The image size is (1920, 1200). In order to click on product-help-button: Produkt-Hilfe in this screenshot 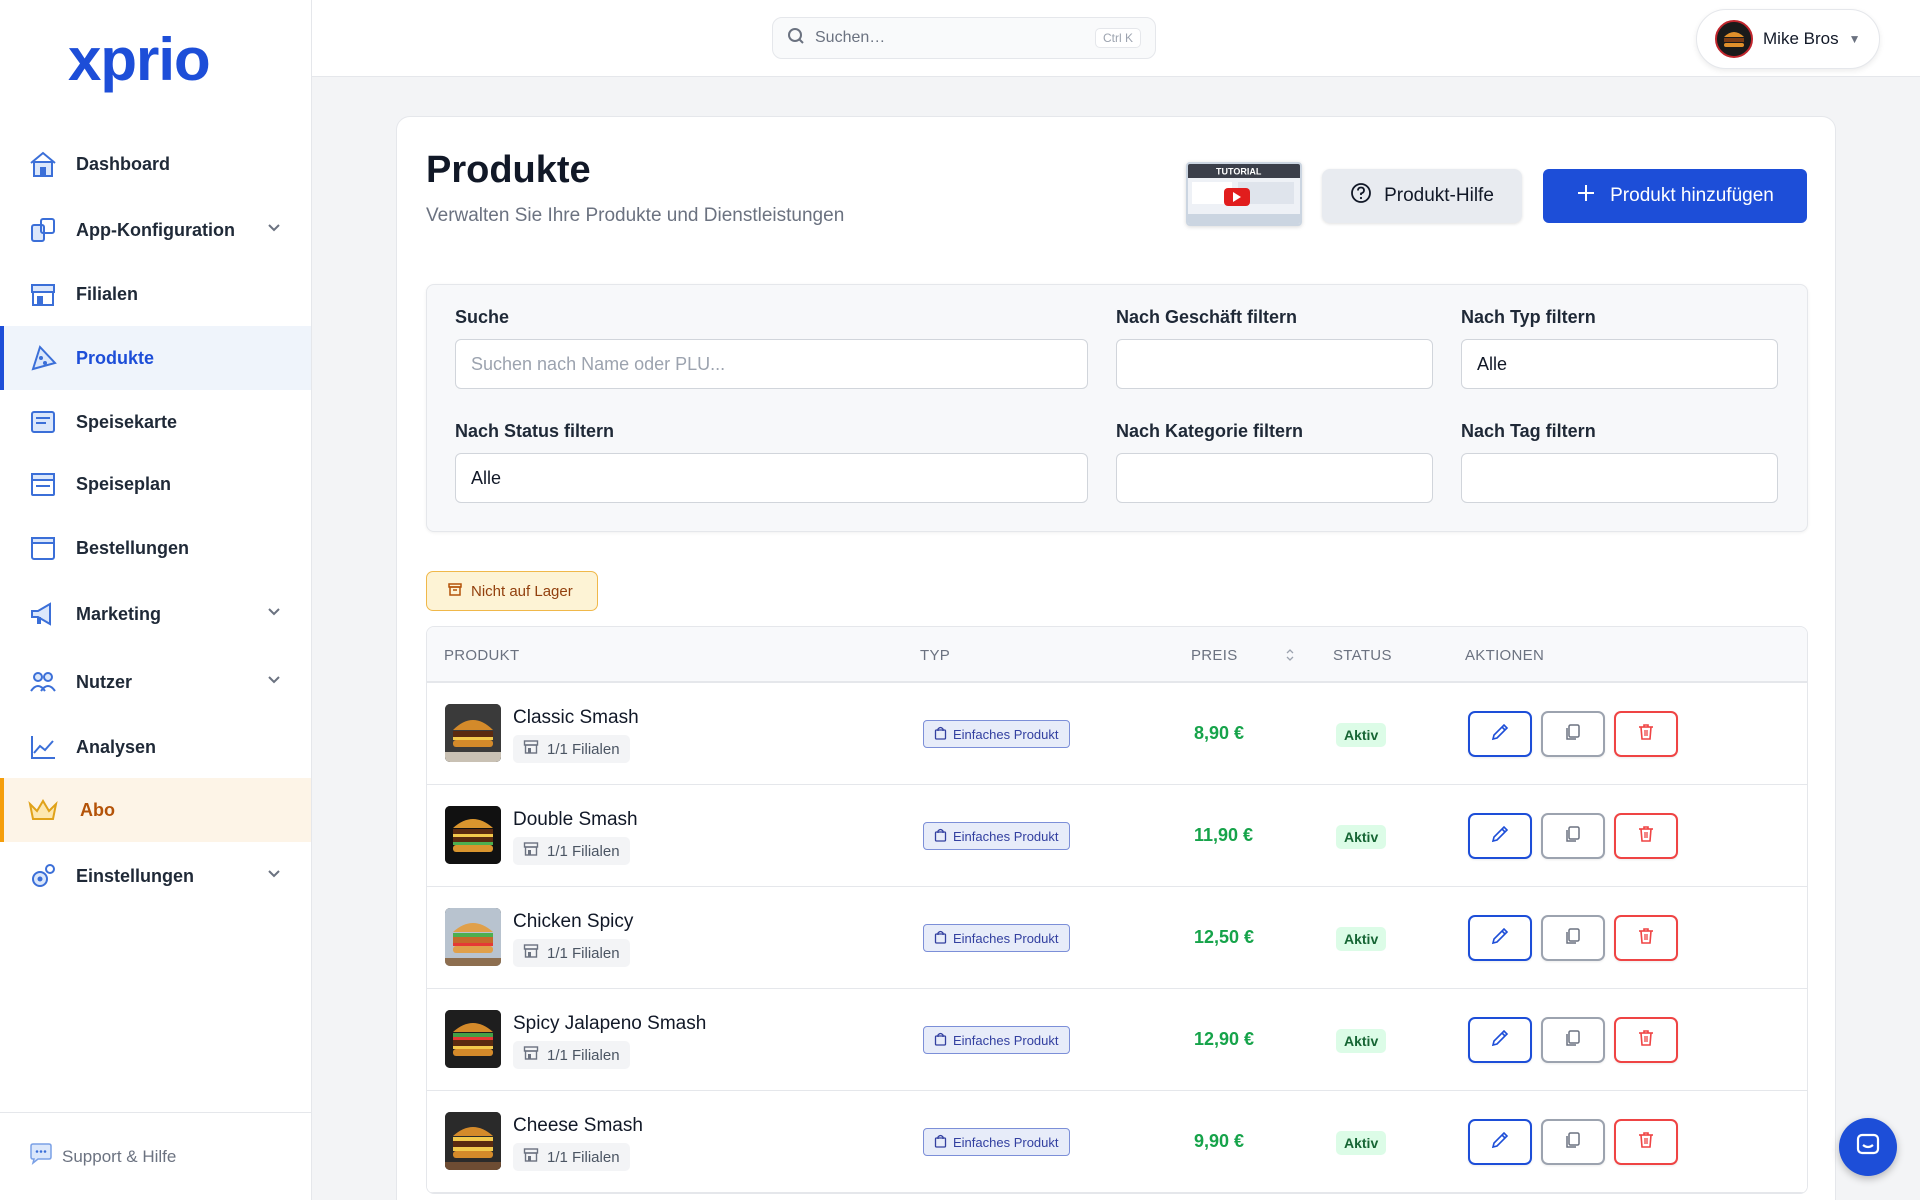, I will do `click(1422, 196)`.